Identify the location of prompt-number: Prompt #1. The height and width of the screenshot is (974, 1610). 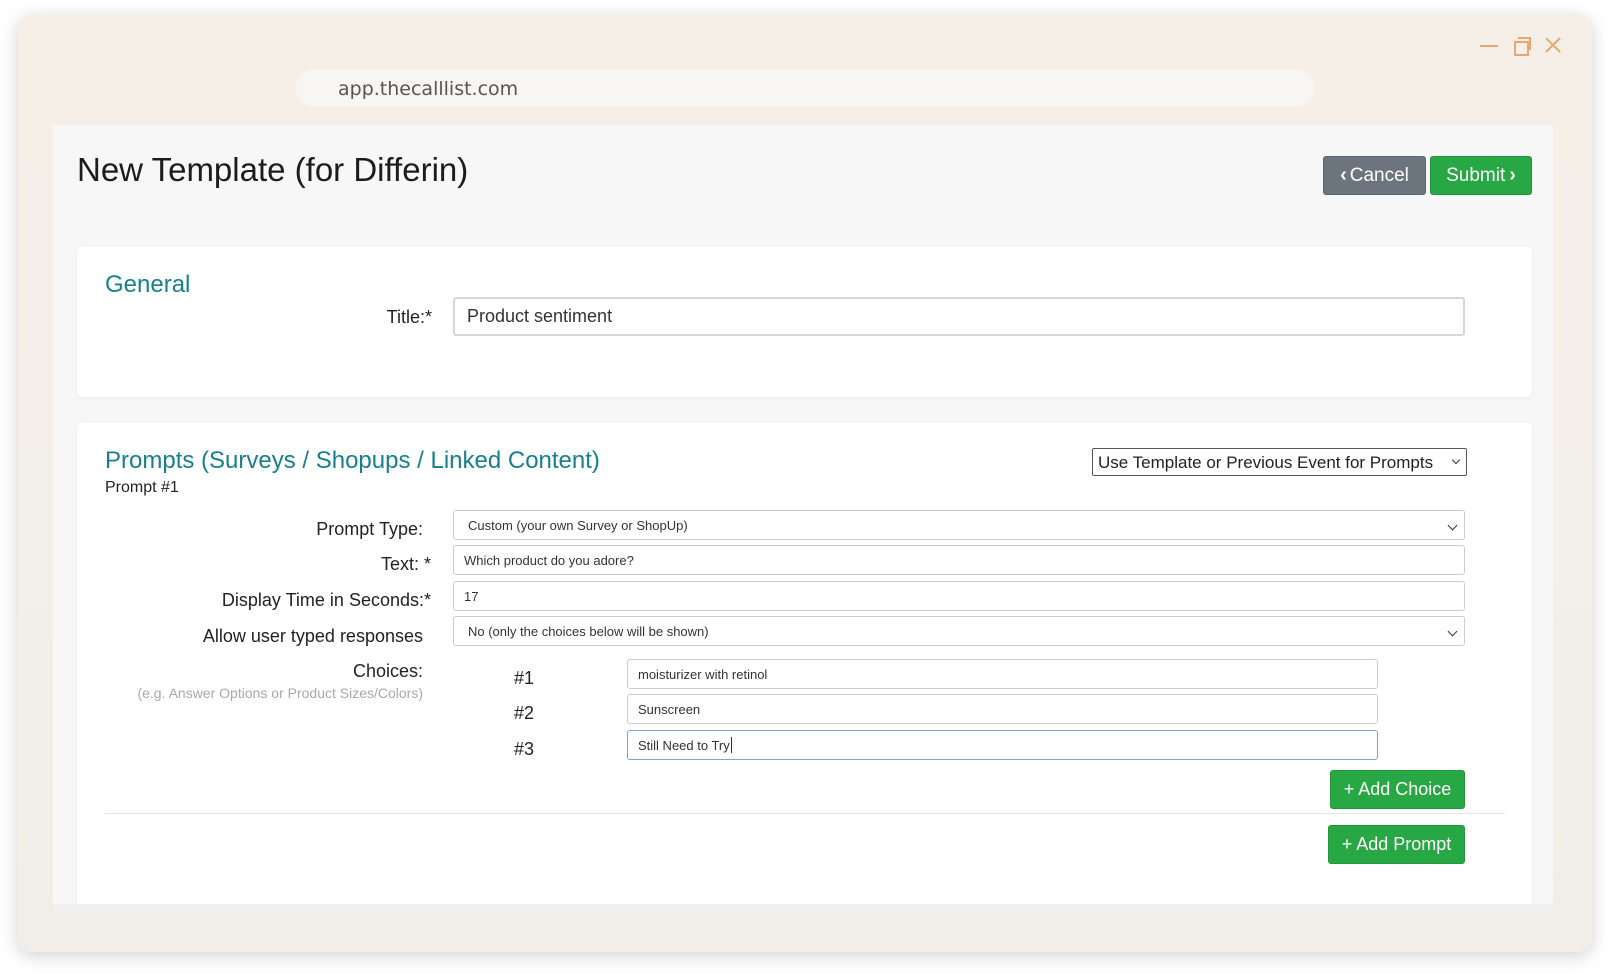
(142, 487).